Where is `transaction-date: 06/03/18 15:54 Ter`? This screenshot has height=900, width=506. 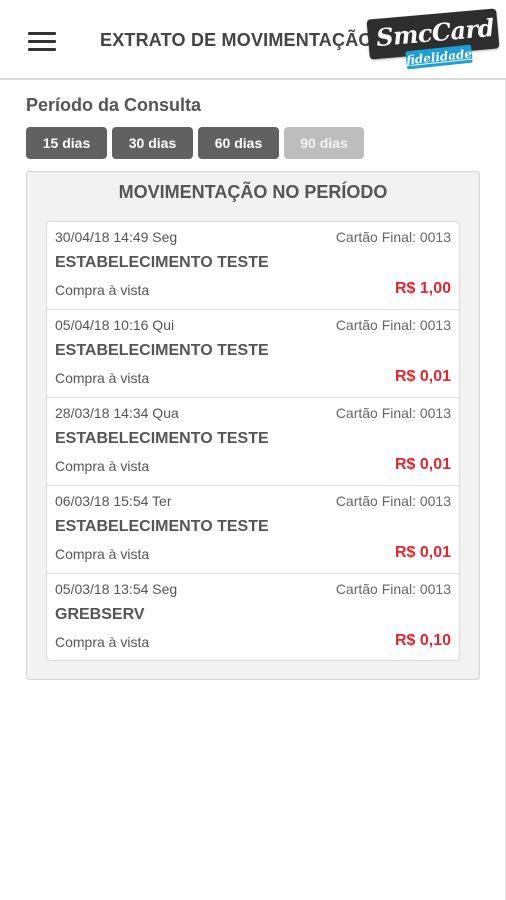
transaction-date: 06/03/18 15:54 Ter is located at coordinates (113, 501).